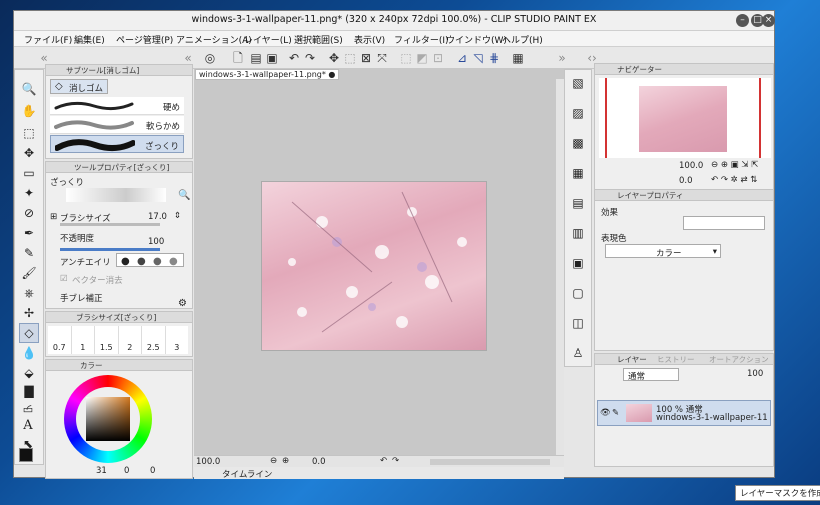  Describe the element at coordinates (48, 39) in the screenshot. I see `menu-file: ファイル(F)` at that location.